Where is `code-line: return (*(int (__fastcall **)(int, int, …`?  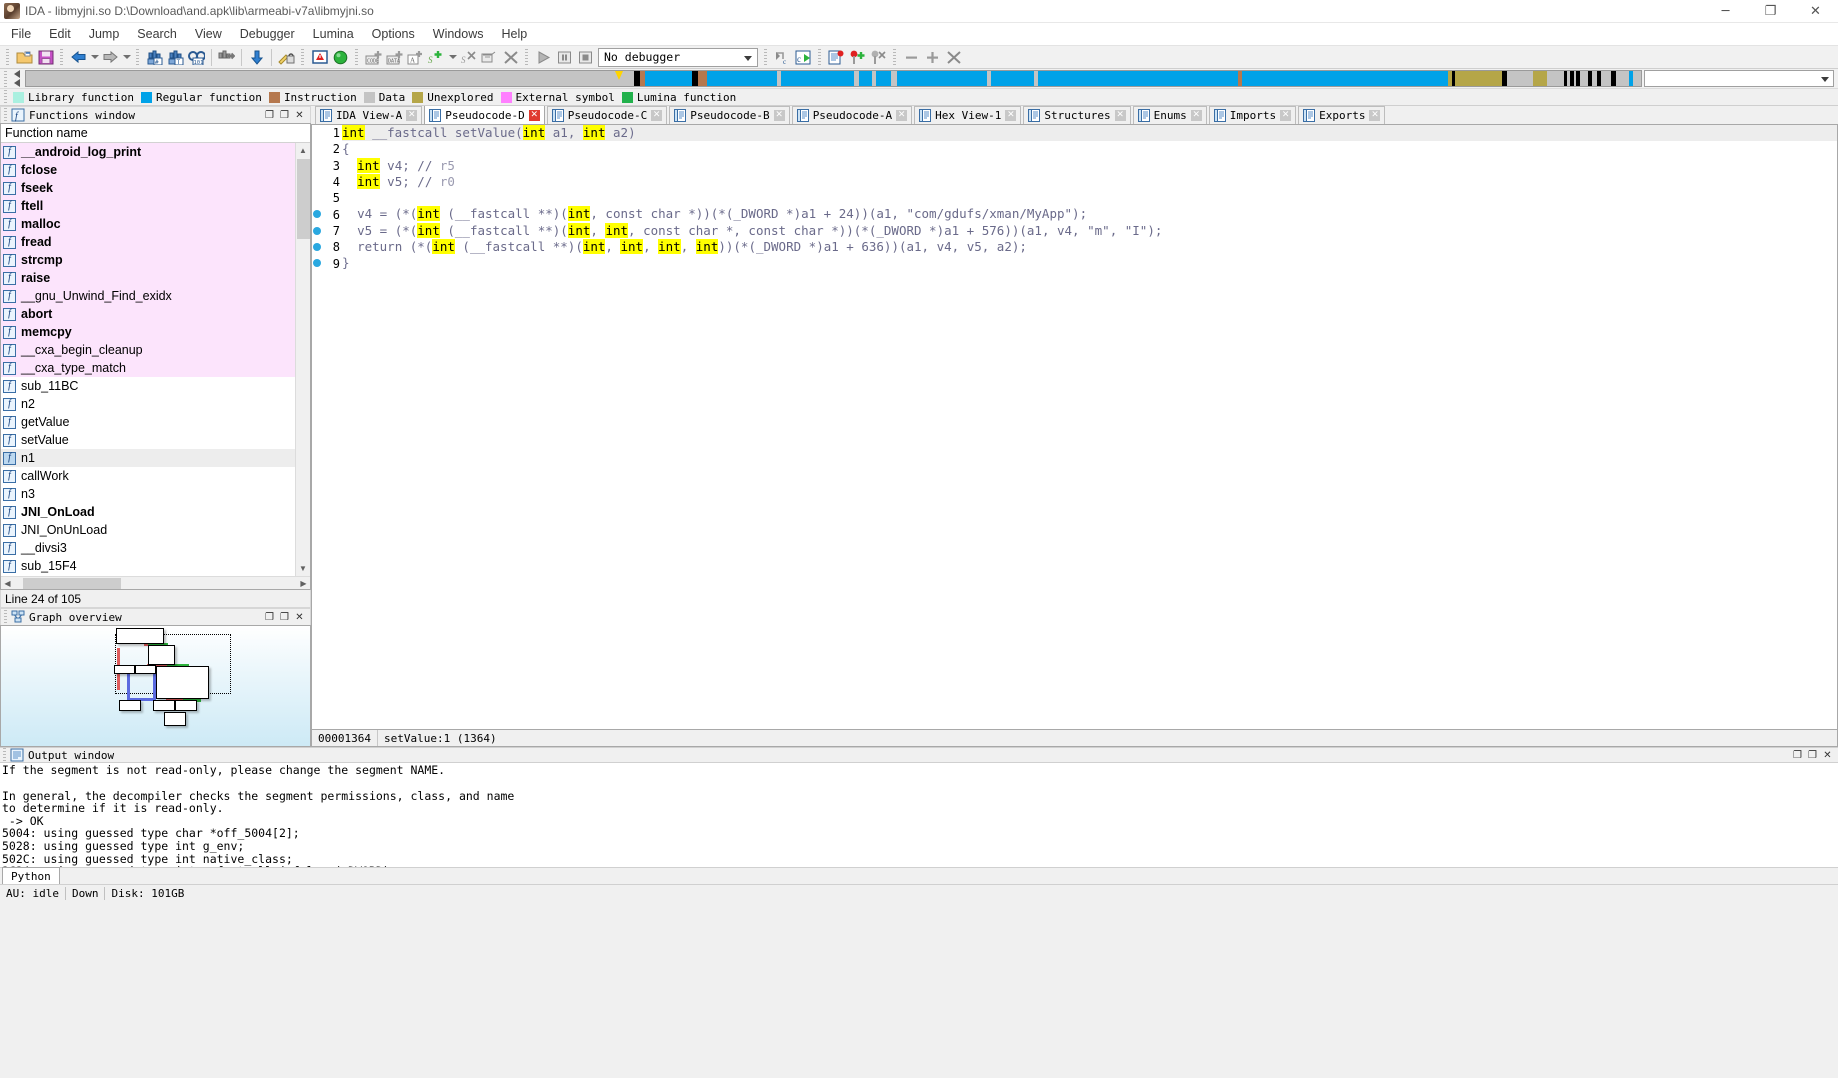 code-line: return (*(int (__fastcall **)(int, int, … is located at coordinates (1089, 247).